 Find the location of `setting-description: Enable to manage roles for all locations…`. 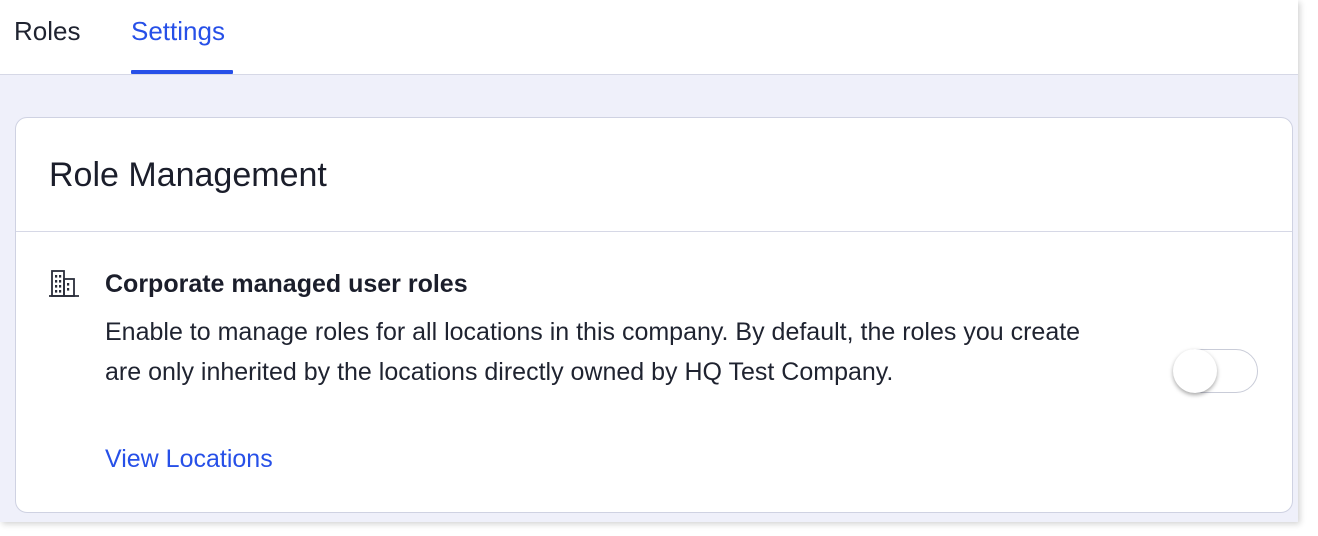

setting-description: Enable to manage roles for all locations… is located at coordinates (593, 352).